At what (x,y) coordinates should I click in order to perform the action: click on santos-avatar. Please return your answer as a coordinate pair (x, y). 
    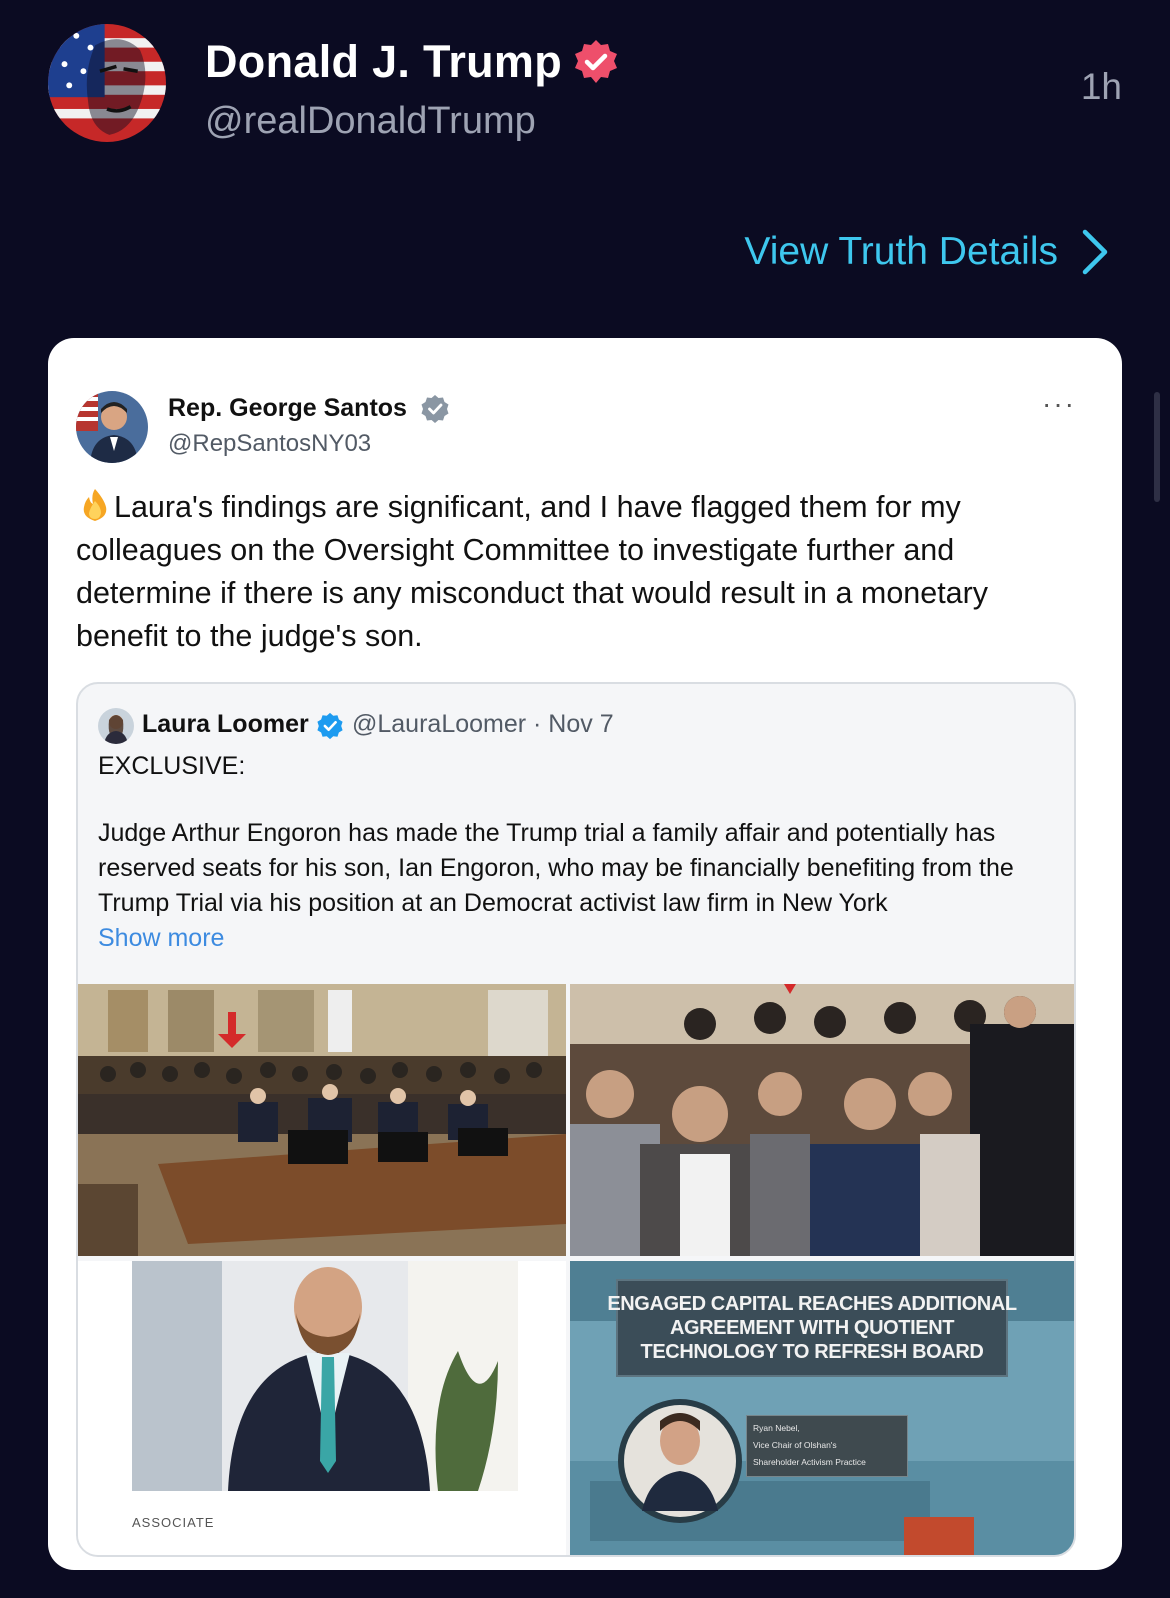
    Looking at the image, I should click on (112, 427).